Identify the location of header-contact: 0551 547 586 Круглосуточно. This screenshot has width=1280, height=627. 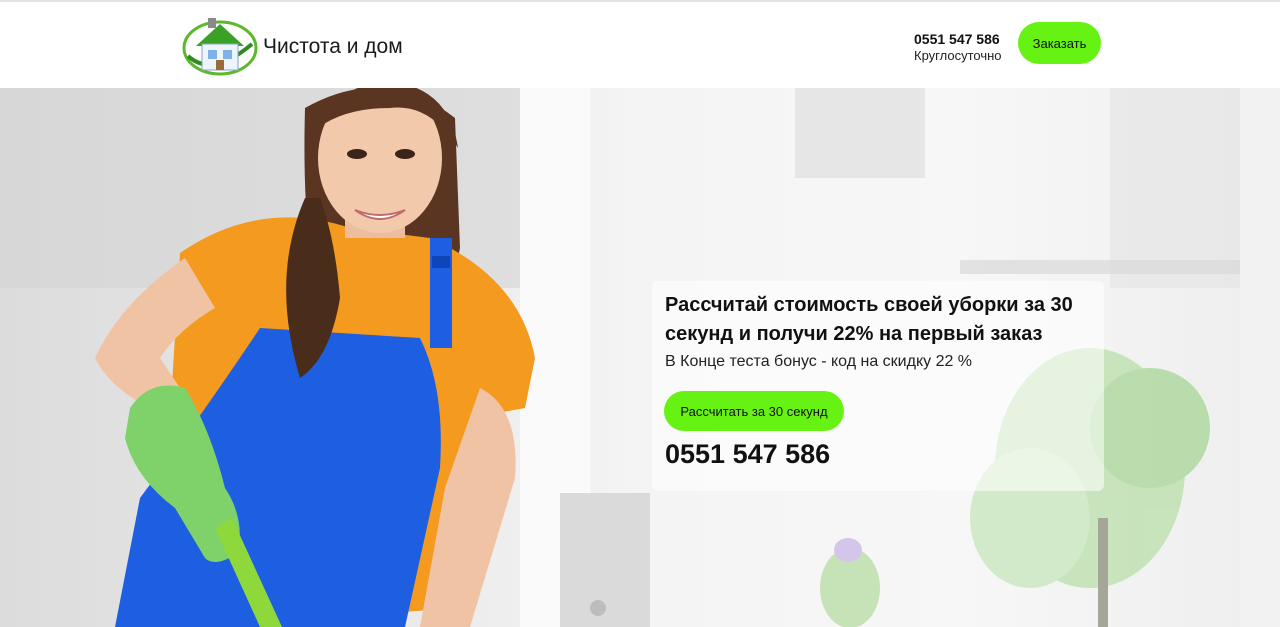
(958, 47).